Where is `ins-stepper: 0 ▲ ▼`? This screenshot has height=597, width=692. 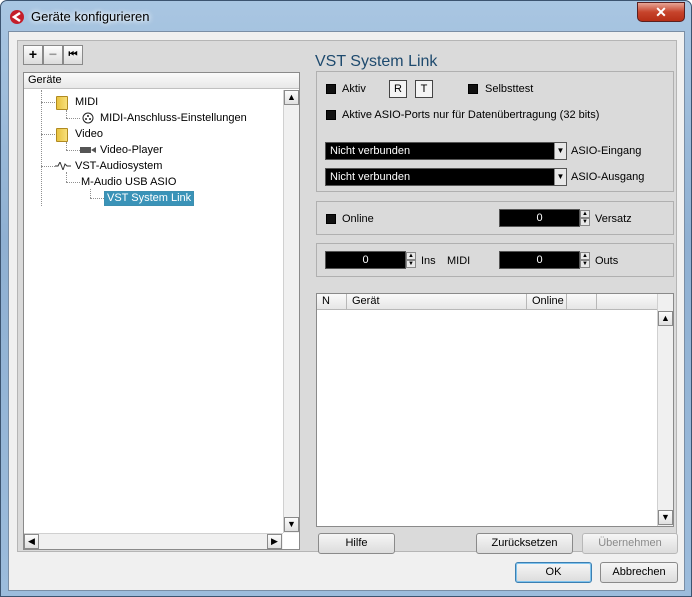
ins-stepper: 0 ▲ ▼ is located at coordinates (370, 260).